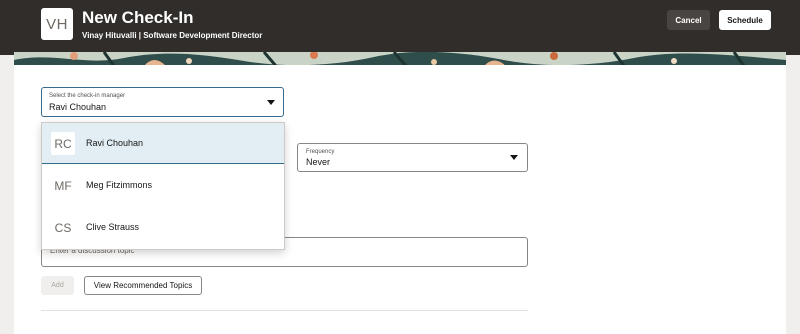 Image resolution: width=800 pixels, height=334 pixels. What do you see at coordinates (87, 96) in the screenshot?
I see `manager-select-label: Select the check-in manager` at bounding box center [87, 96].